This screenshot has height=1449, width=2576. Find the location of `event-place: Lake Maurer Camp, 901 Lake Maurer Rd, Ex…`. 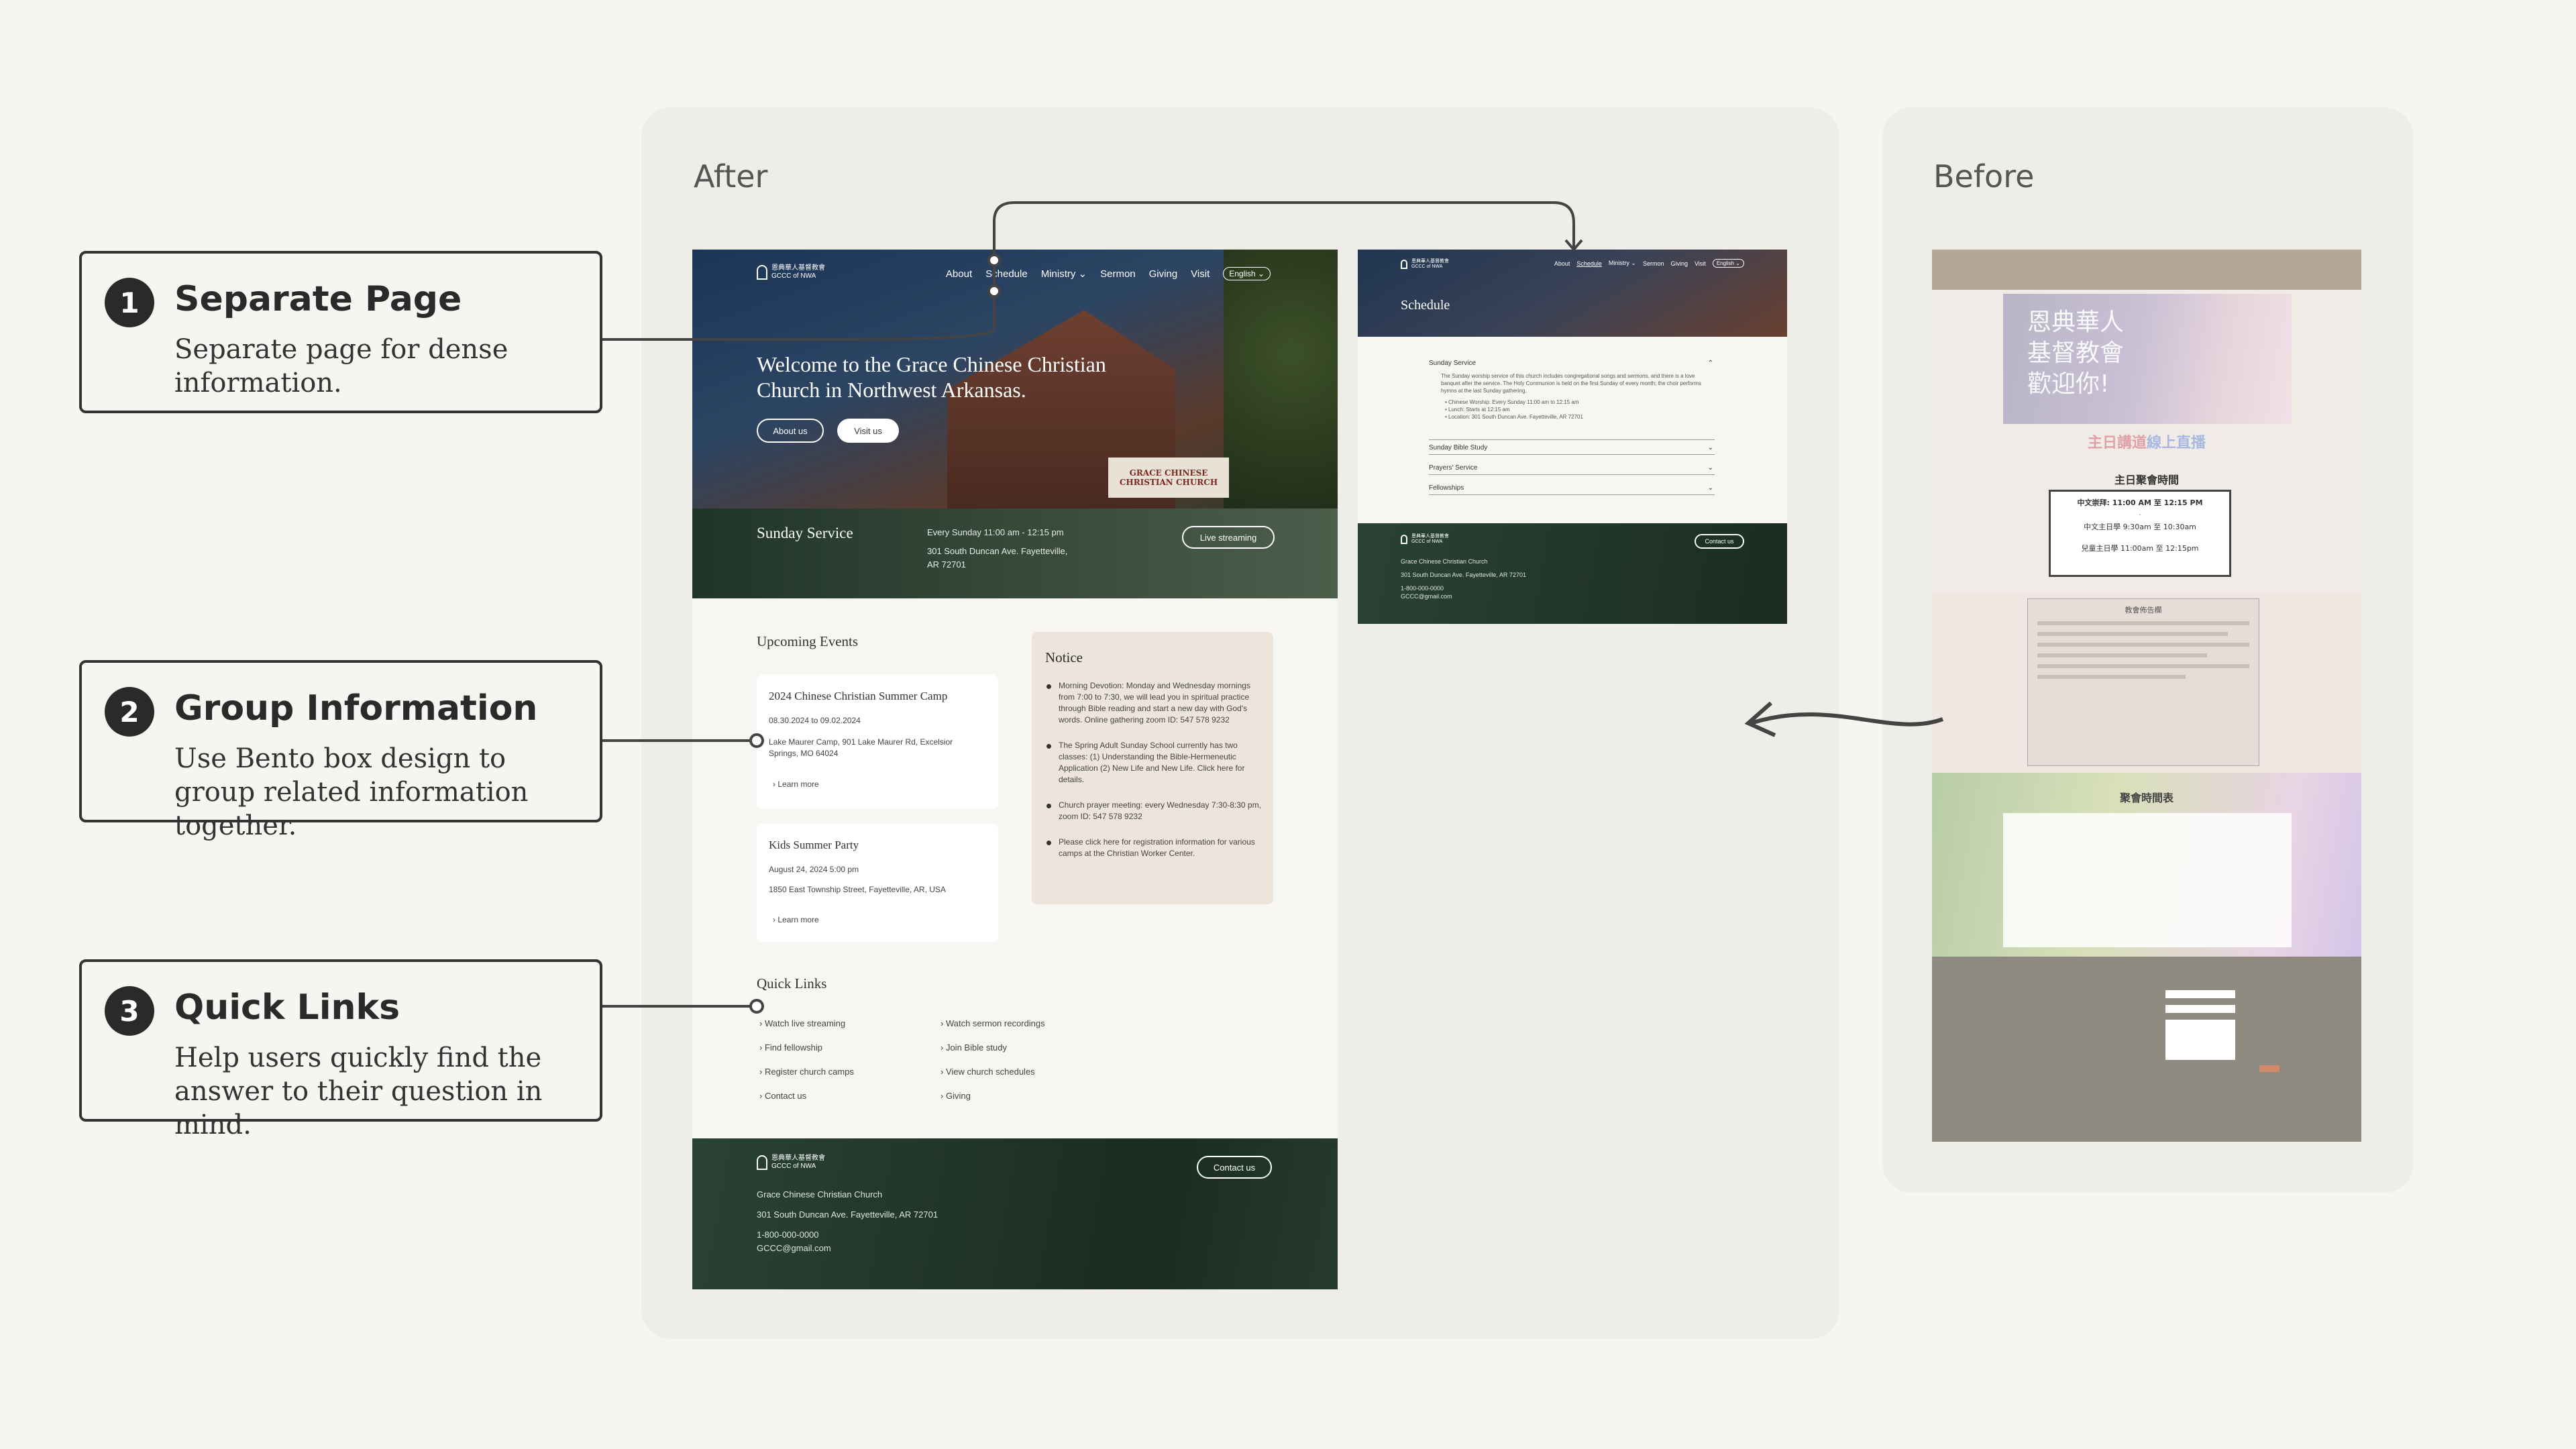

event-place: Lake Maurer Camp, 901 Lake Maurer Rd, Ex… is located at coordinates (861, 747).